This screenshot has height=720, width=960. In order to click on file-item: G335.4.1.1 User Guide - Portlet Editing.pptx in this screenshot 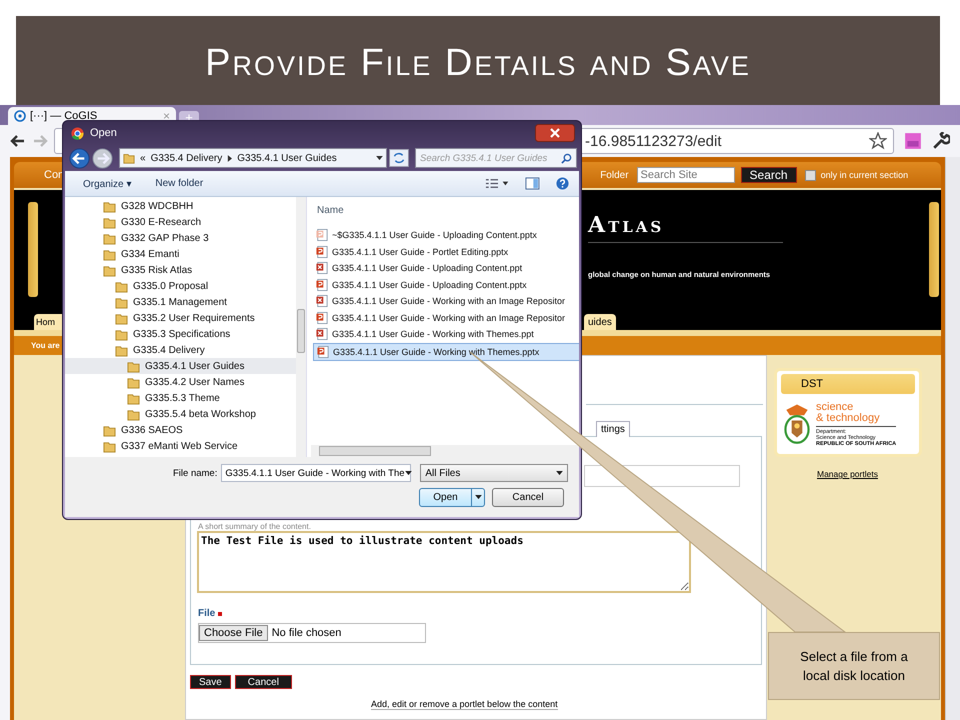, I will do `click(446, 252)`.